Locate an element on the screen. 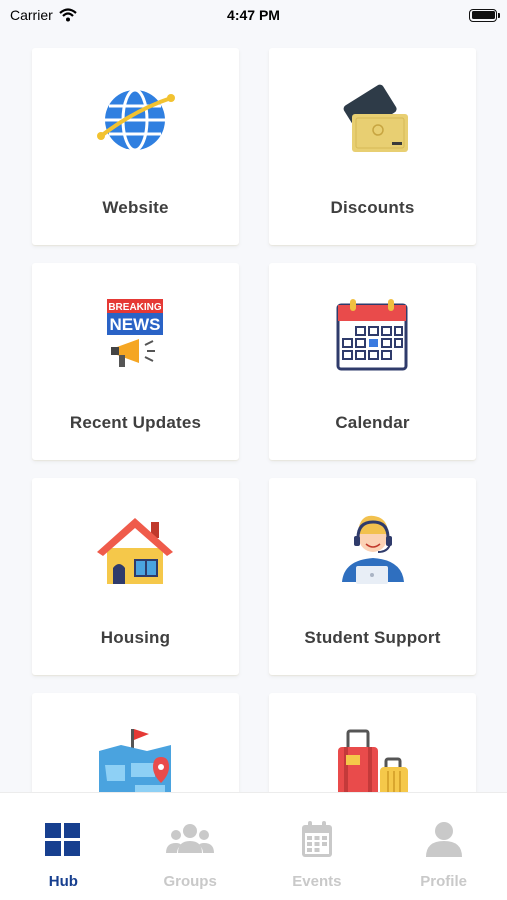  tile-label: Discounts is located at coordinates (372, 207).